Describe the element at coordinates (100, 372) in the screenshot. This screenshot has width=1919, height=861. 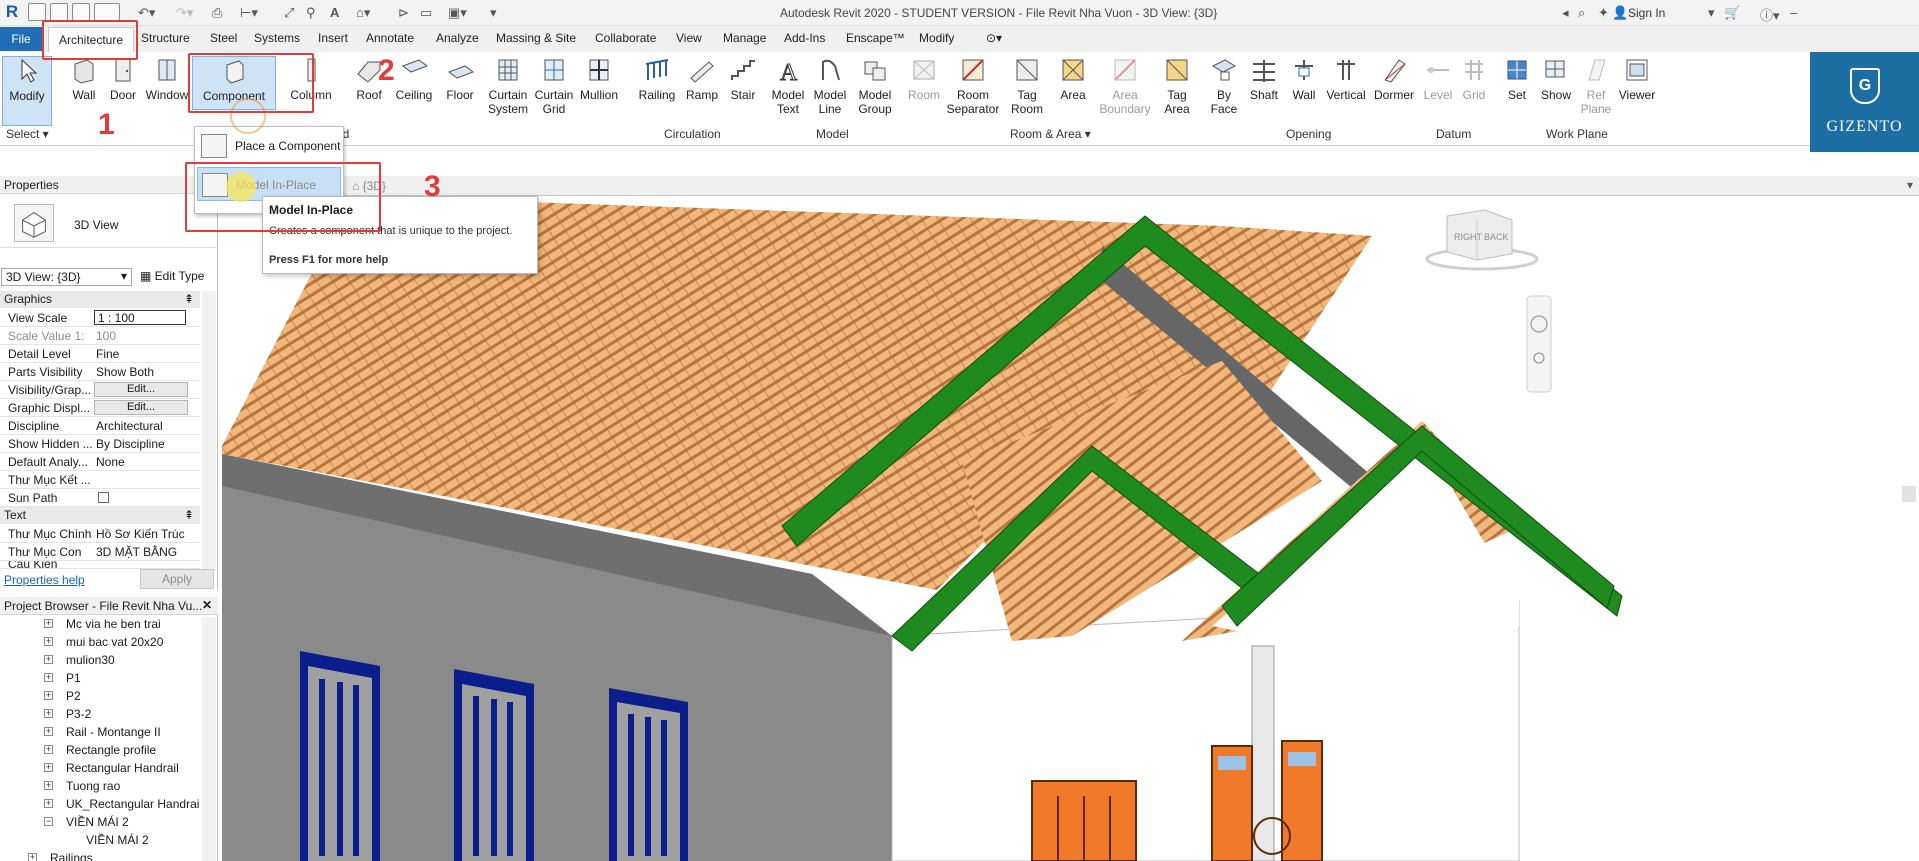
I see `prop-row-parts-visibility: Parts Visibility Show Both` at that location.